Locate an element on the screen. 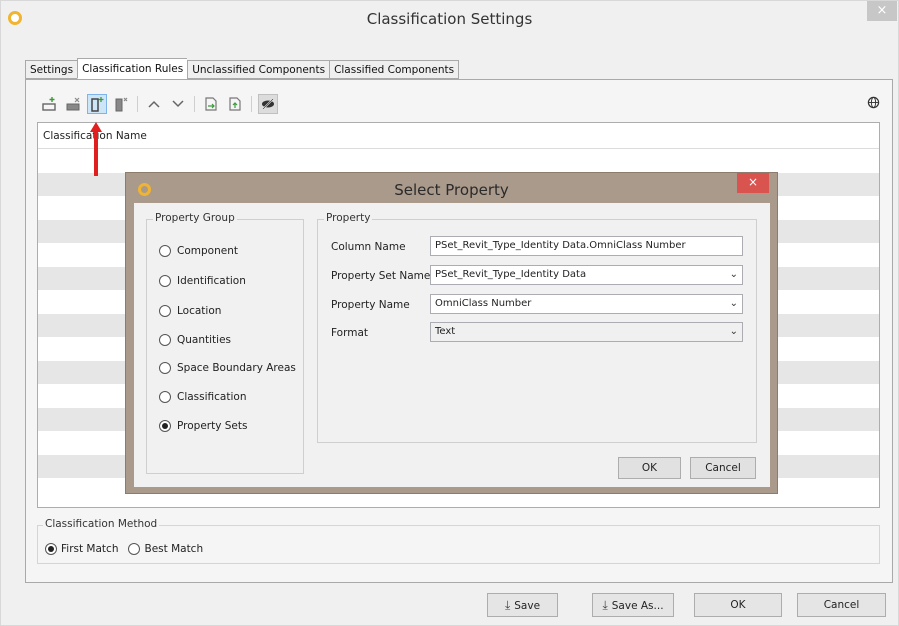 This screenshot has height=626, width=899. save-label: Save is located at coordinates (527, 606).